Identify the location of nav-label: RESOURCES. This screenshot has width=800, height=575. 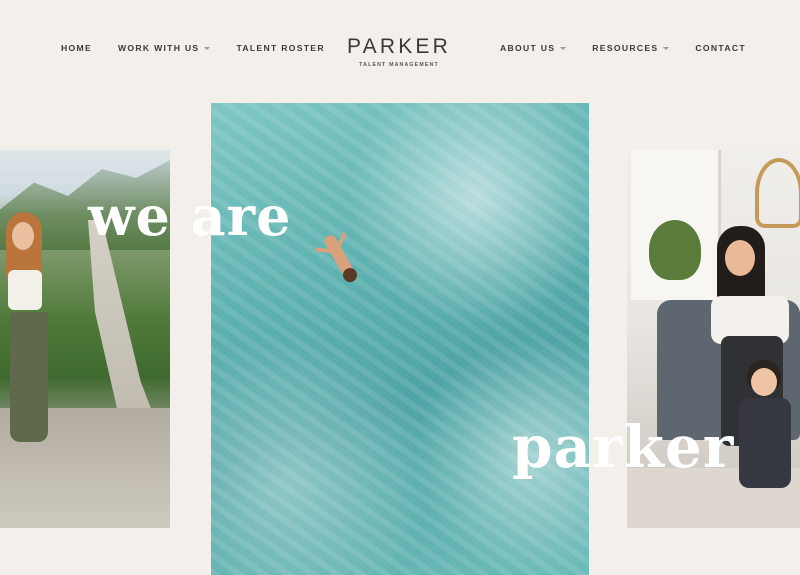
(625, 48).